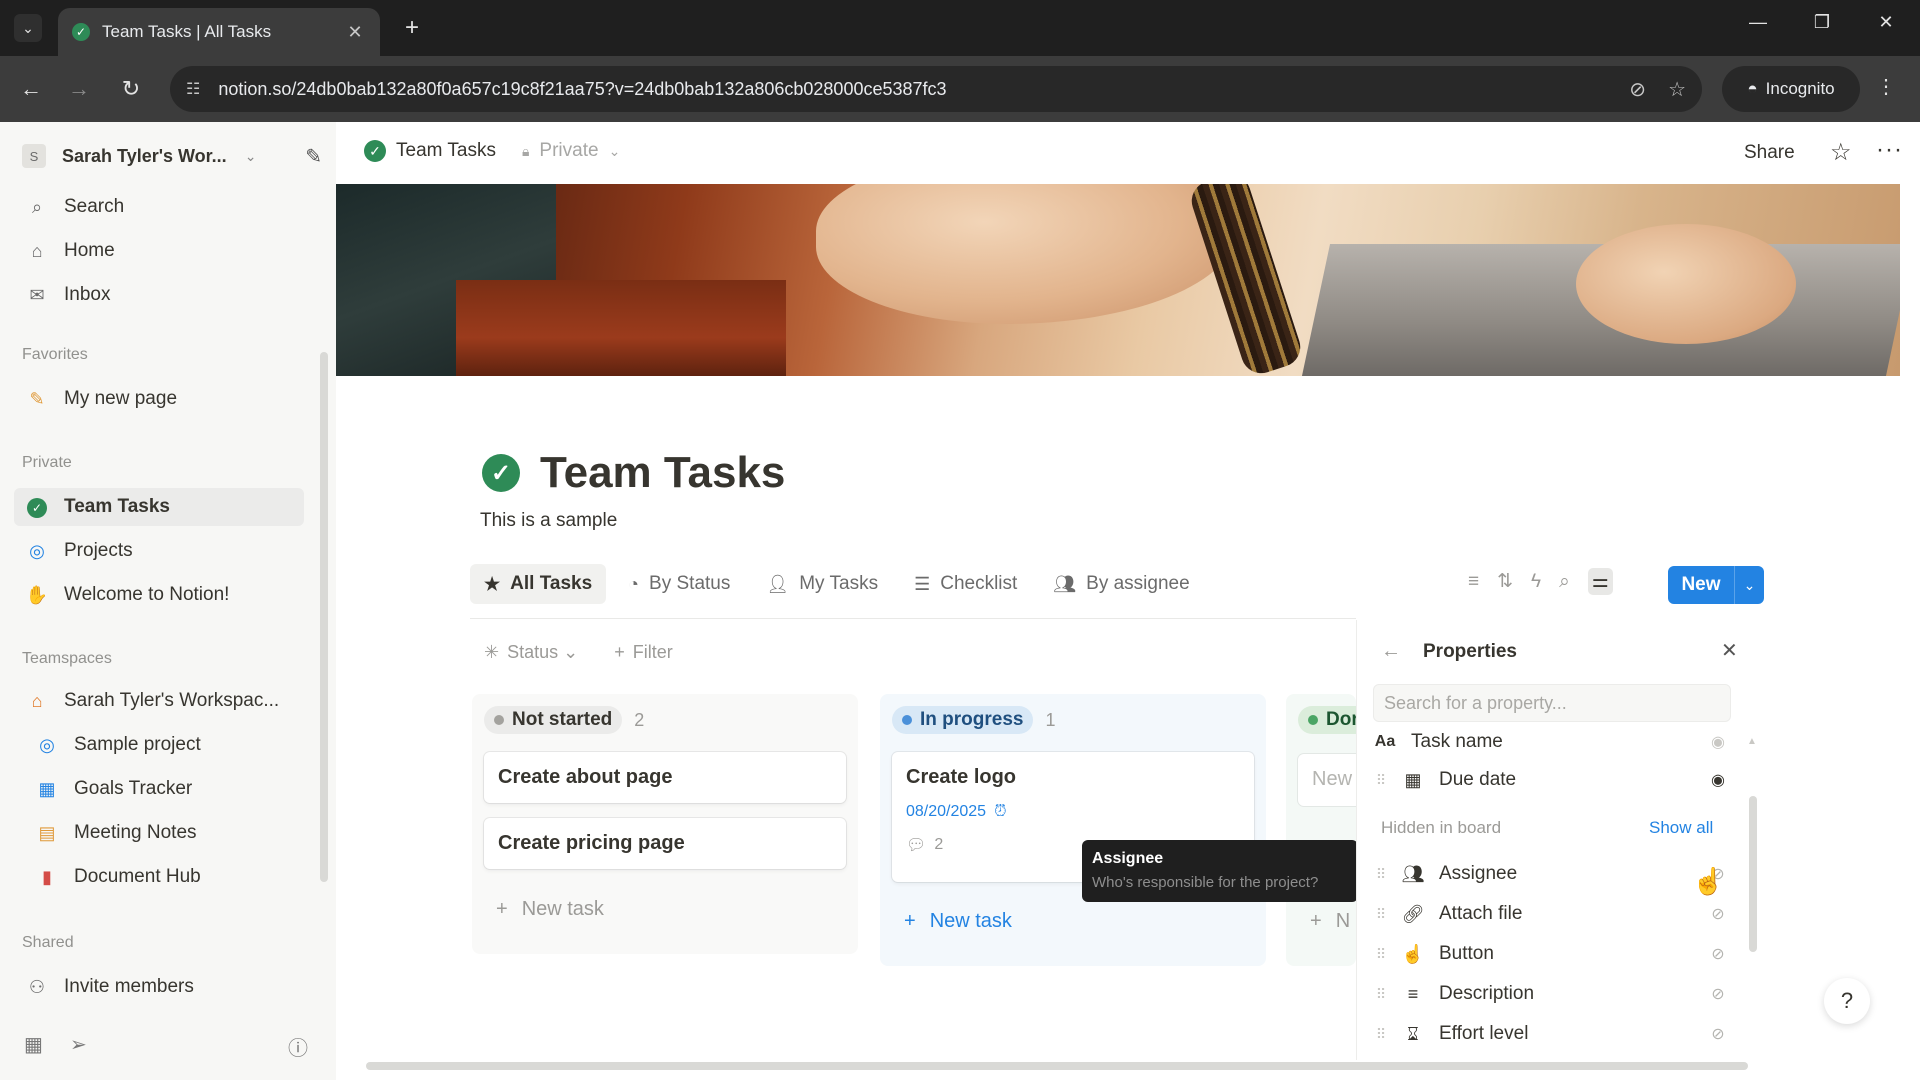  What do you see at coordinates (1600, 581) in the screenshot?
I see `settings-sliders-icon: ⚌` at bounding box center [1600, 581].